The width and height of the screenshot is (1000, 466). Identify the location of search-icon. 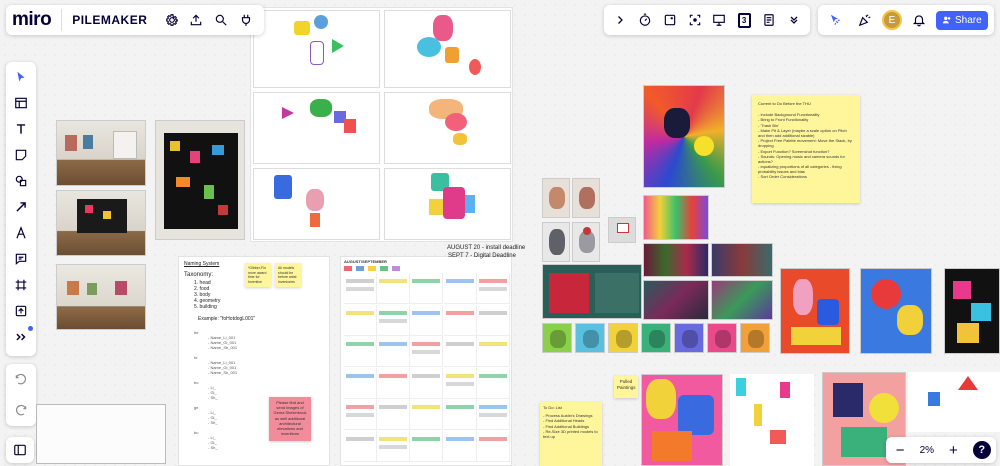
(221, 20).